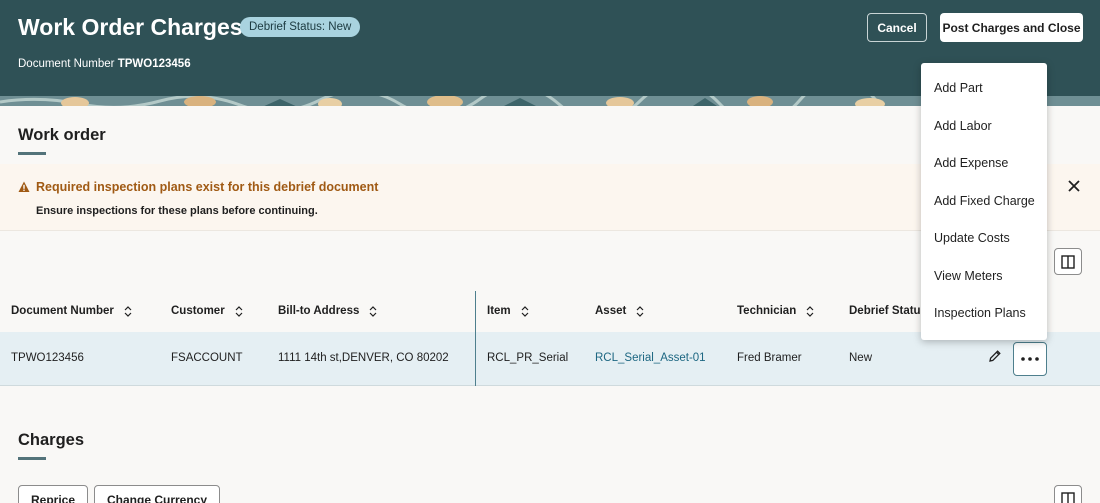 The width and height of the screenshot is (1100, 503). I want to click on column-header-label: Customer, so click(198, 311).